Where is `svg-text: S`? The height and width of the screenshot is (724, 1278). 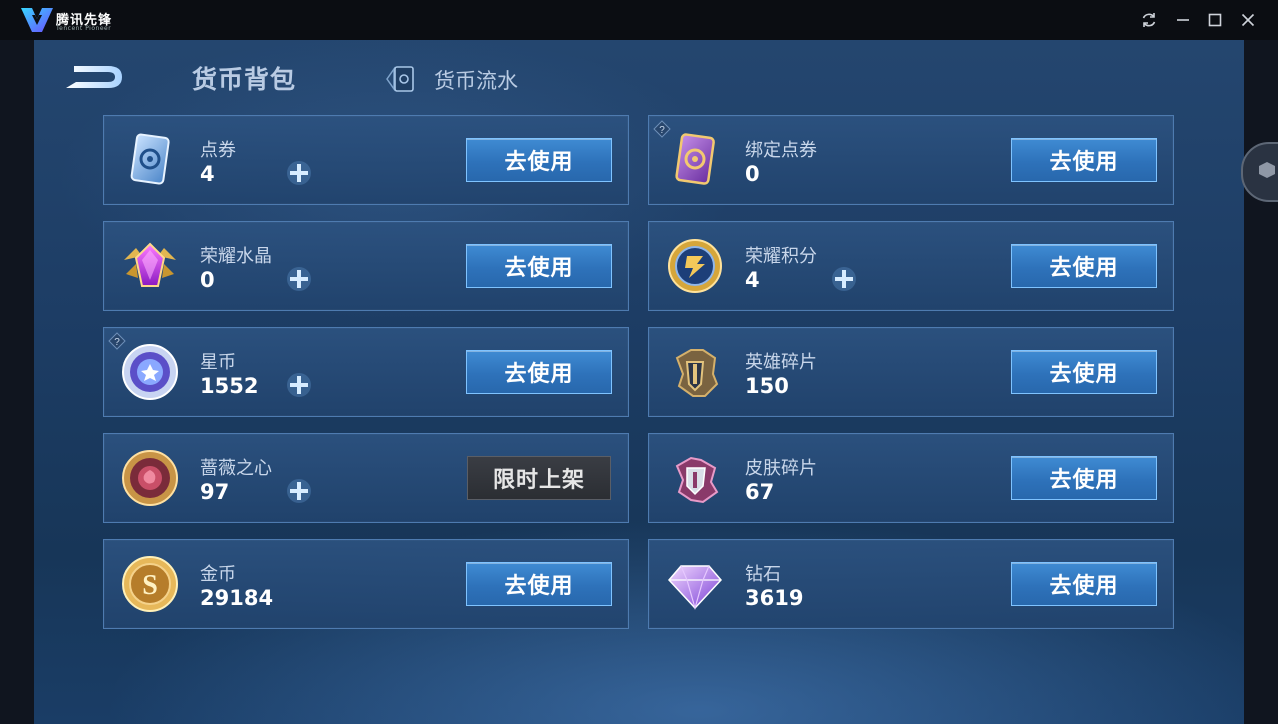
svg-text: S is located at coordinates (150, 585).